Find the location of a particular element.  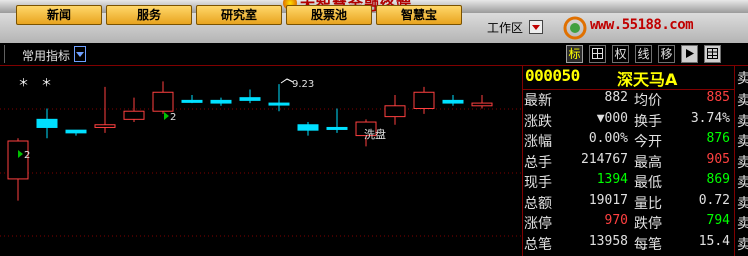

quote-value: 1394 is located at coordinates (612, 179).